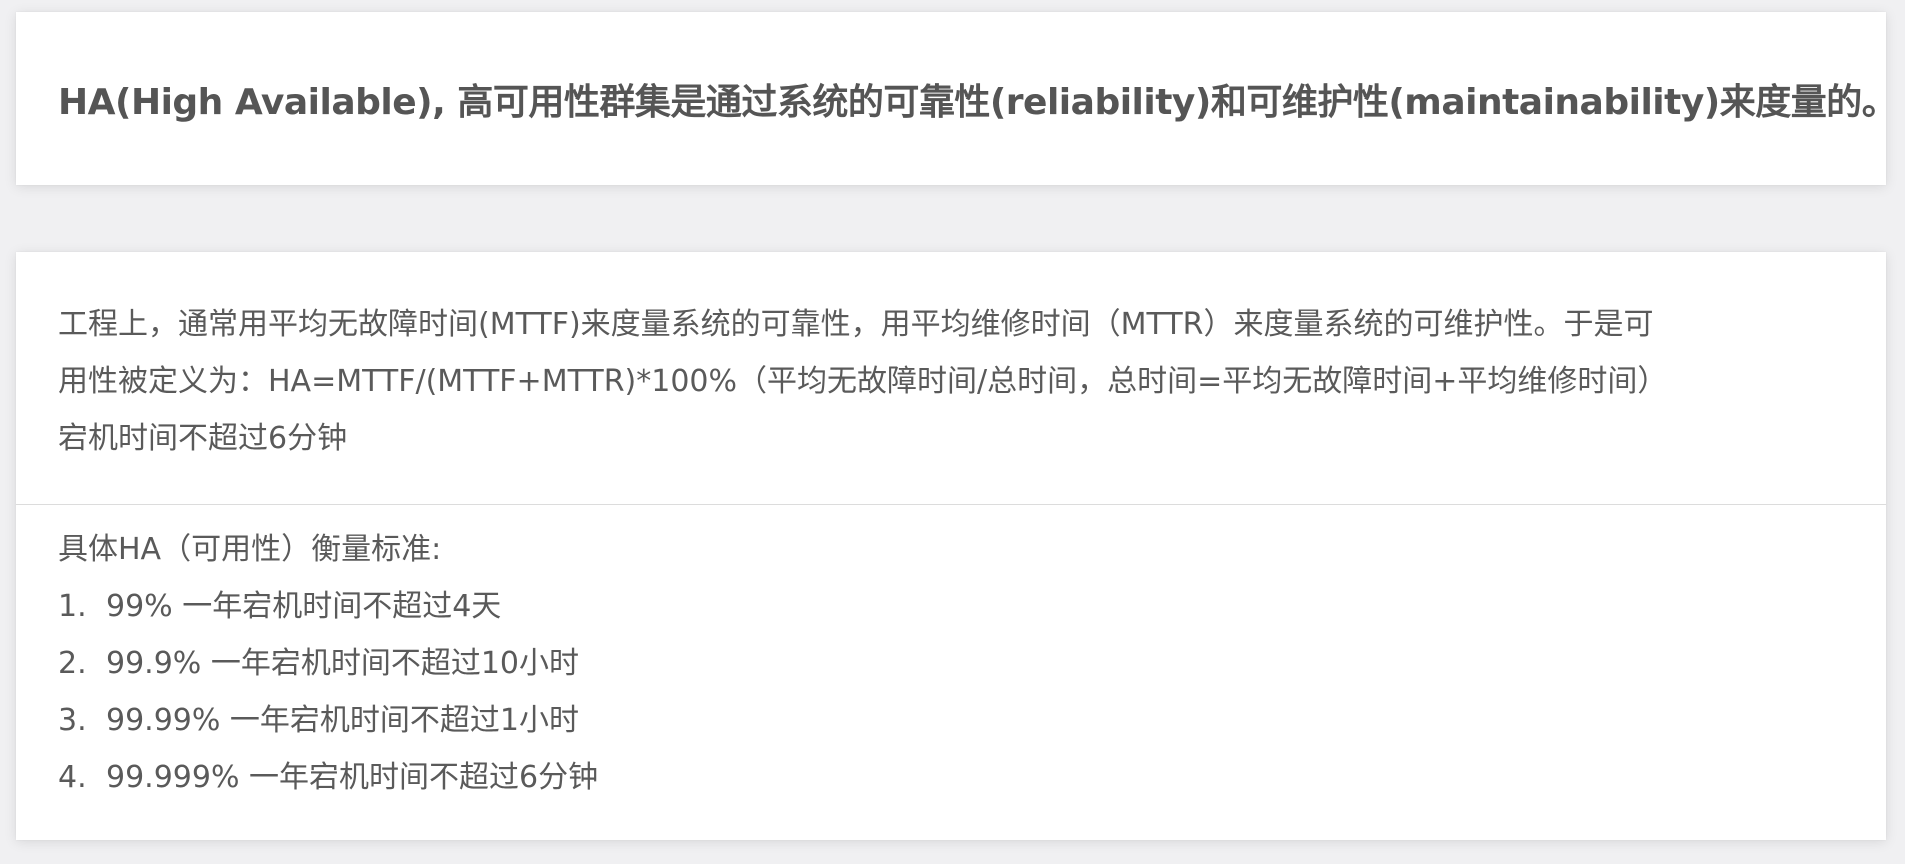  What do you see at coordinates (203, 438) in the screenshot?
I see `definition-line: 宕机时间不超过6分钟` at bounding box center [203, 438].